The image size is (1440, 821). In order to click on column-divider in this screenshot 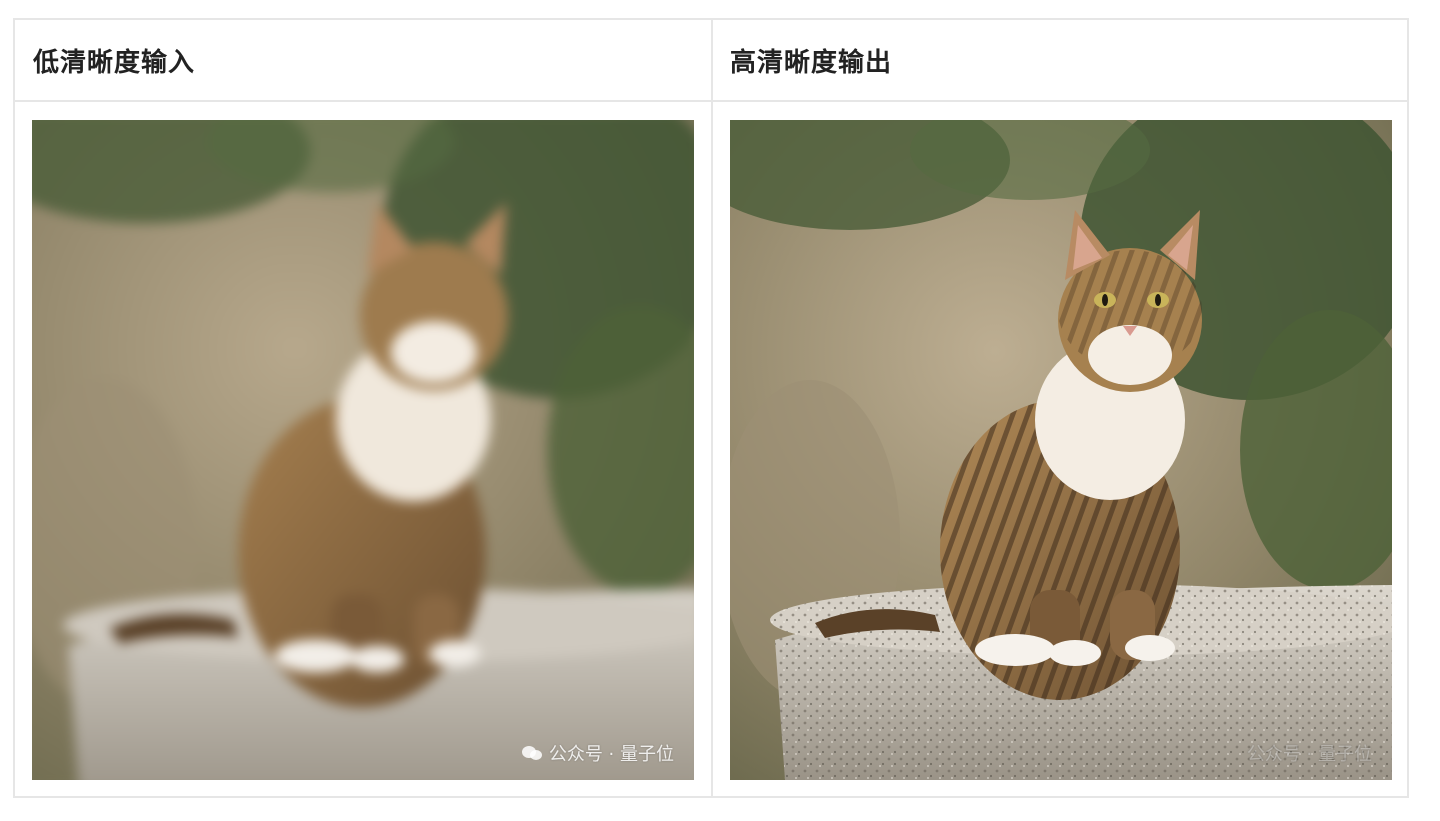, I will do `click(712, 408)`.